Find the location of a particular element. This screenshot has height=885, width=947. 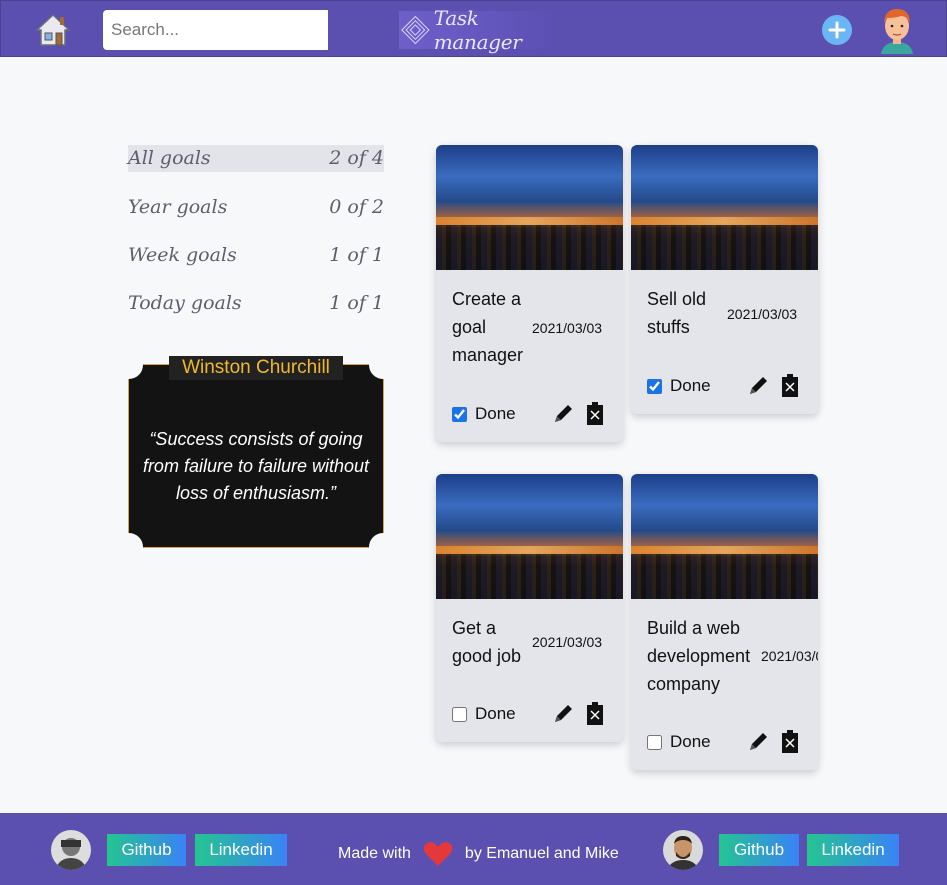

heart-icon is located at coordinates (438, 854).